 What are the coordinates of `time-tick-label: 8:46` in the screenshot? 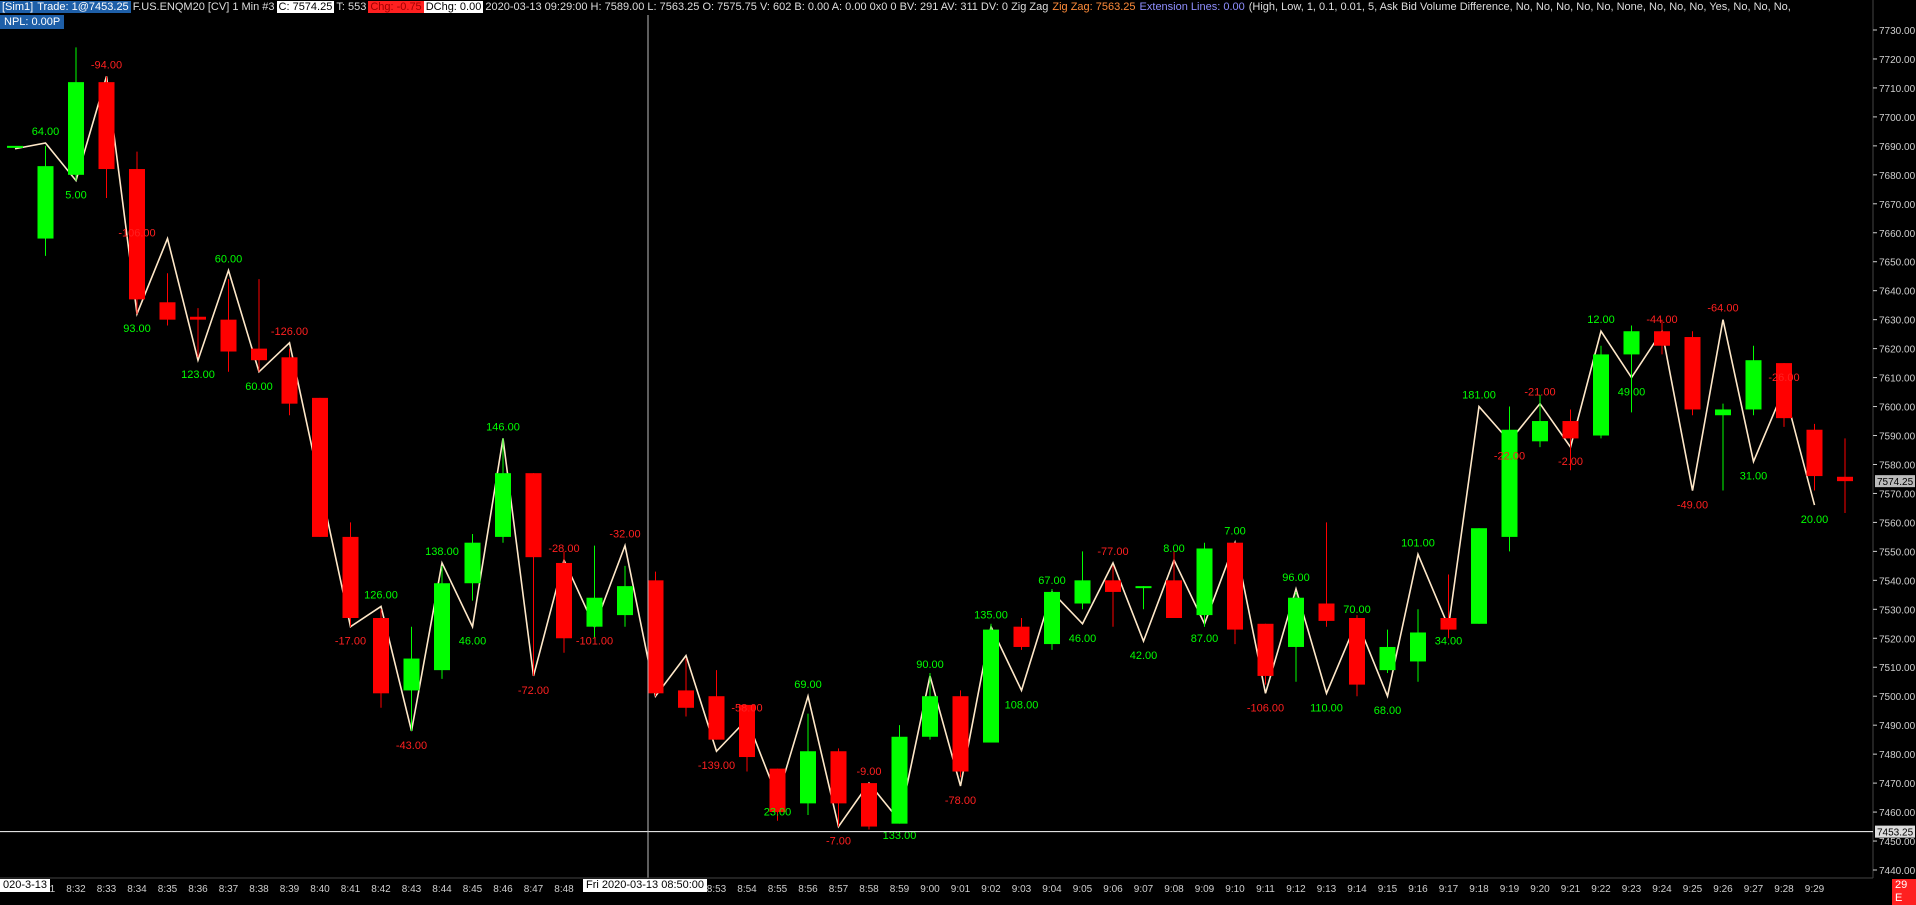 It's located at (503, 889).